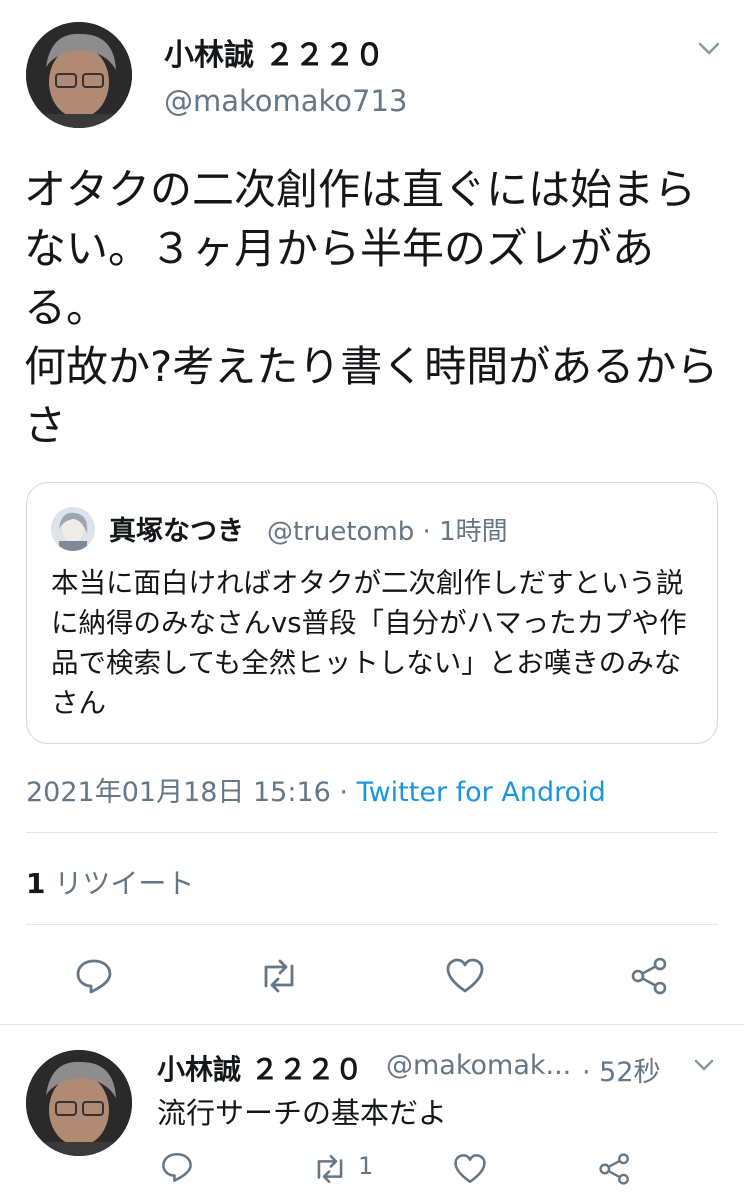 The height and width of the screenshot is (1200, 744). What do you see at coordinates (387, 532) in the screenshot?
I see `quoted-author-handle: @truetomb · 1時間` at bounding box center [387, 532].